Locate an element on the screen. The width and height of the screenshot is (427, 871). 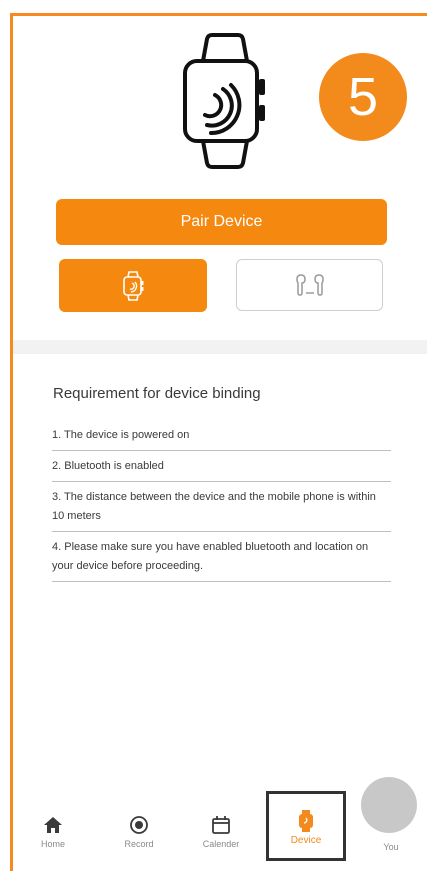
tab-device-label: Device is located at coordinates (306, 840).